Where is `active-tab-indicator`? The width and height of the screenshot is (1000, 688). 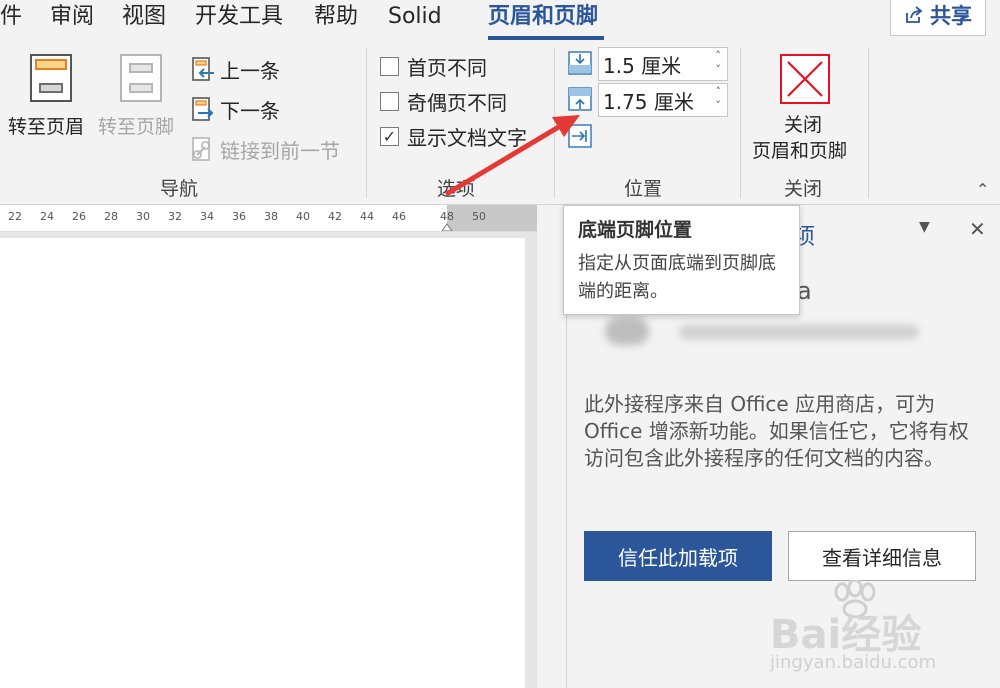 active-tab-indicator is located at coordinates (546, 38).